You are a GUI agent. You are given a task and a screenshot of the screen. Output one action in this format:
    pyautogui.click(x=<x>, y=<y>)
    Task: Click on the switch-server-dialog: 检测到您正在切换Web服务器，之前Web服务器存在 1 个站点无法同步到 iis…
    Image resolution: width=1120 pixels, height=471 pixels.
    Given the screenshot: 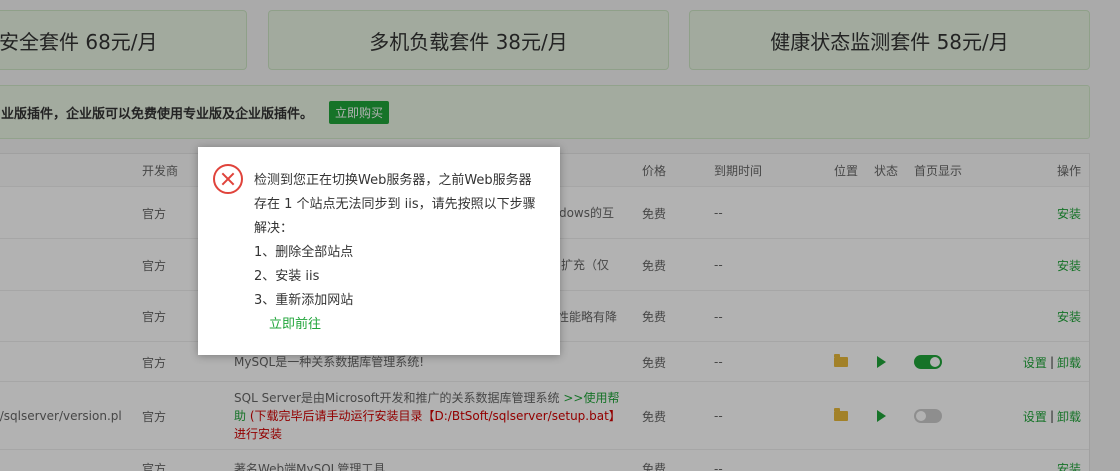 What is the action you would take?
    pyautogui.click(x=379, y=251)
    